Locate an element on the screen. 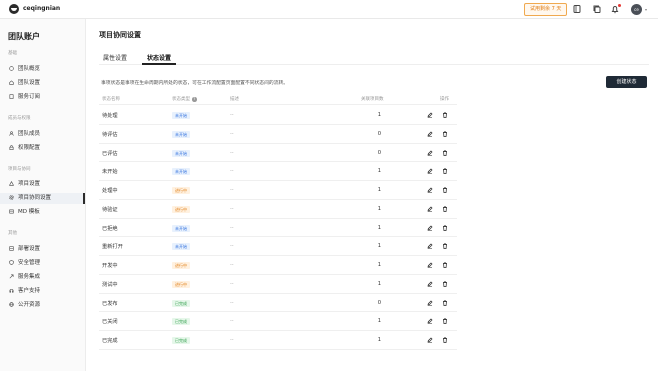 Image resolution: width=658 pixels, height=371 pixels. help-icon: ? is located at coordinates (194, 99).